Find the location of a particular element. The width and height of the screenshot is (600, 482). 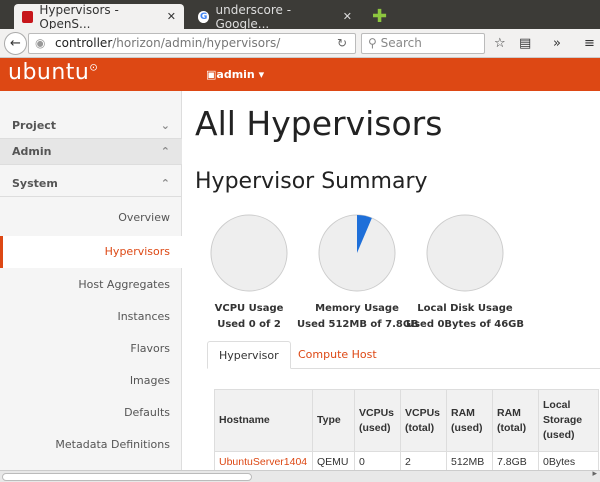

section-label: System is located at coordinates (35, 183).